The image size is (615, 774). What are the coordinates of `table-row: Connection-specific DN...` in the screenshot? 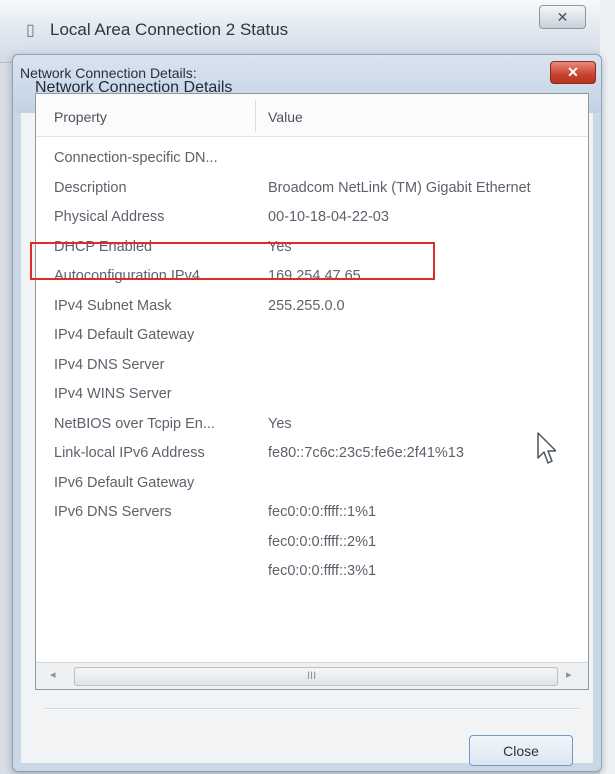 It's located at (312, 160).